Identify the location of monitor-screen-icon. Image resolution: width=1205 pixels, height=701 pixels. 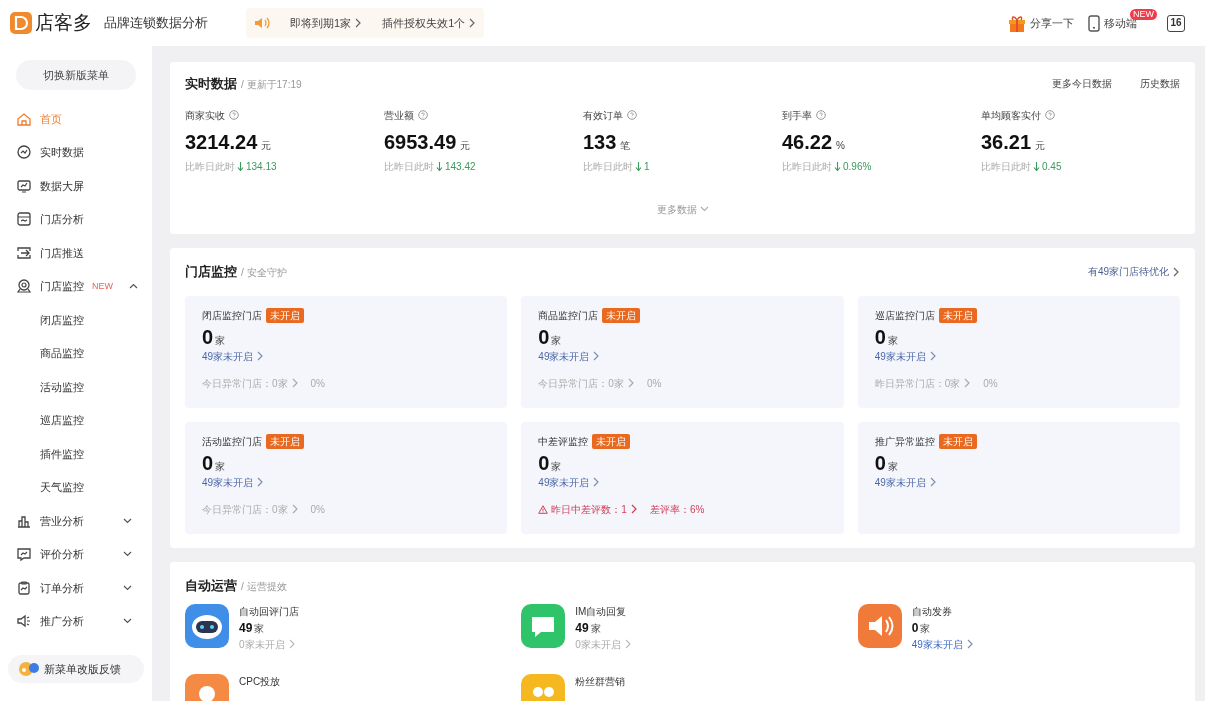
(24, 185).